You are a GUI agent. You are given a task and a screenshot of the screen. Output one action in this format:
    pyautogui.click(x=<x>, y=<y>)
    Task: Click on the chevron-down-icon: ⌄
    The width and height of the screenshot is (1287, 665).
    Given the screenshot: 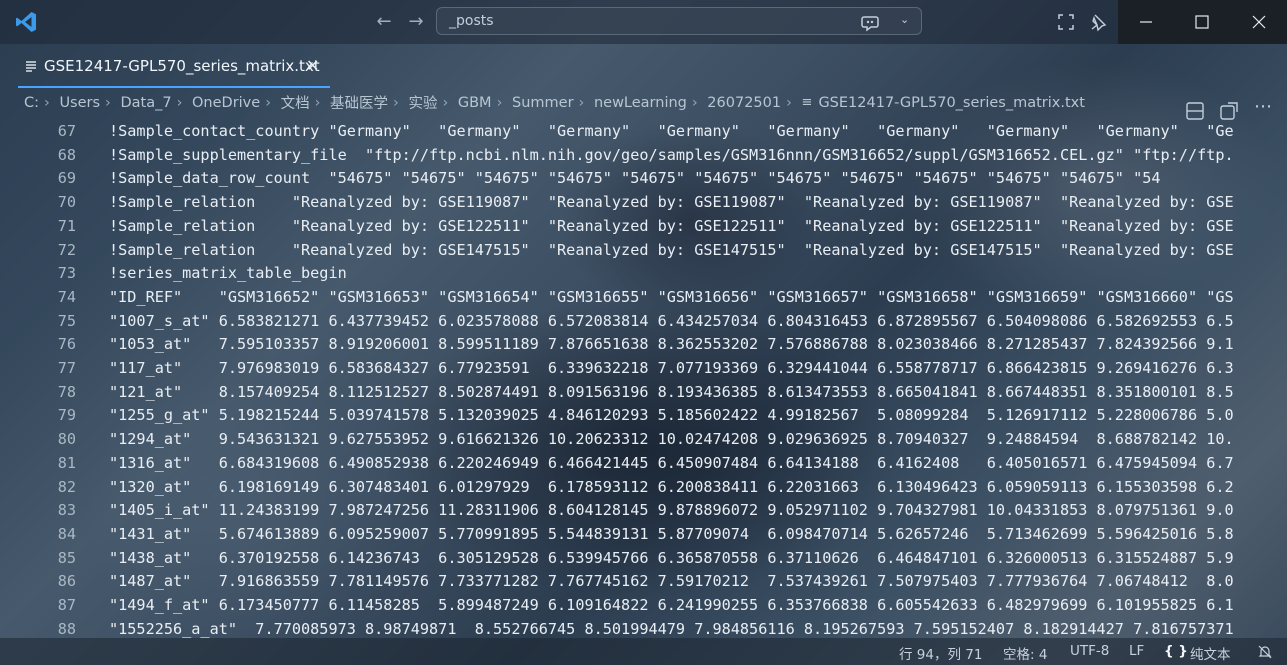 What is the action you would take?
    pyautogui.click(x=904, y=19)
    